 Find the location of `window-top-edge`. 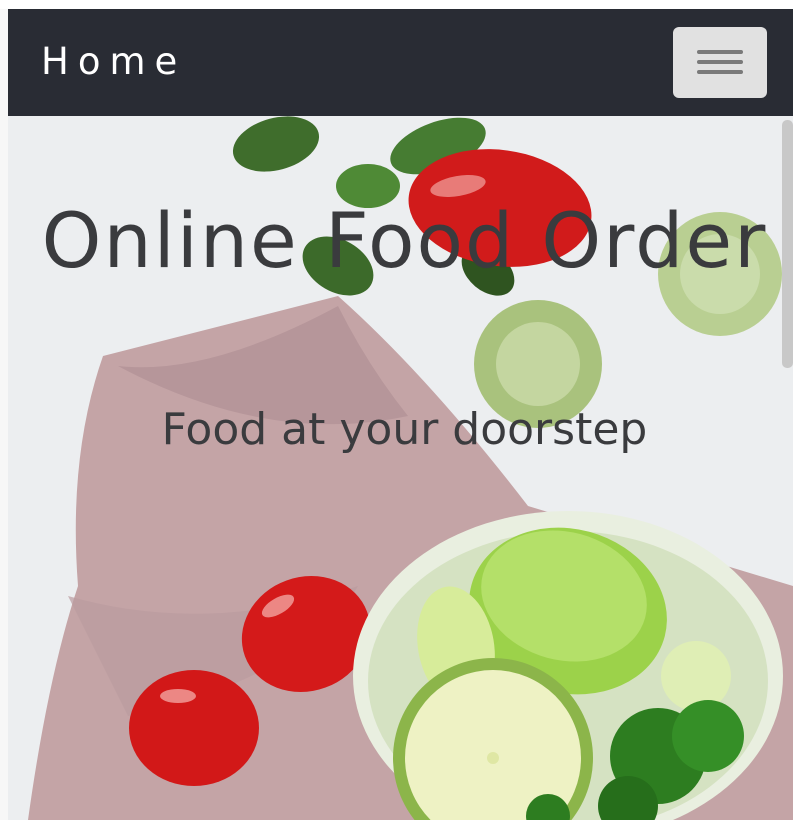

window-top-edge is located at coordinates (396, 4).